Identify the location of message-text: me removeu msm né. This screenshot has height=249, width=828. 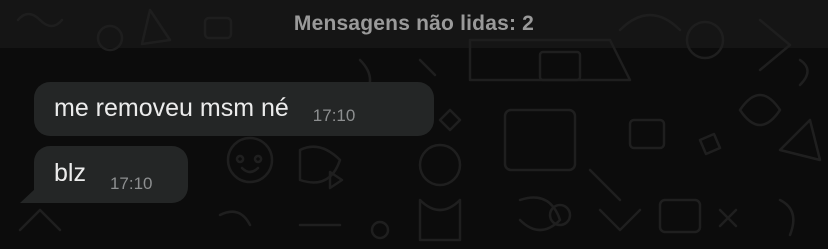
(171, 108).